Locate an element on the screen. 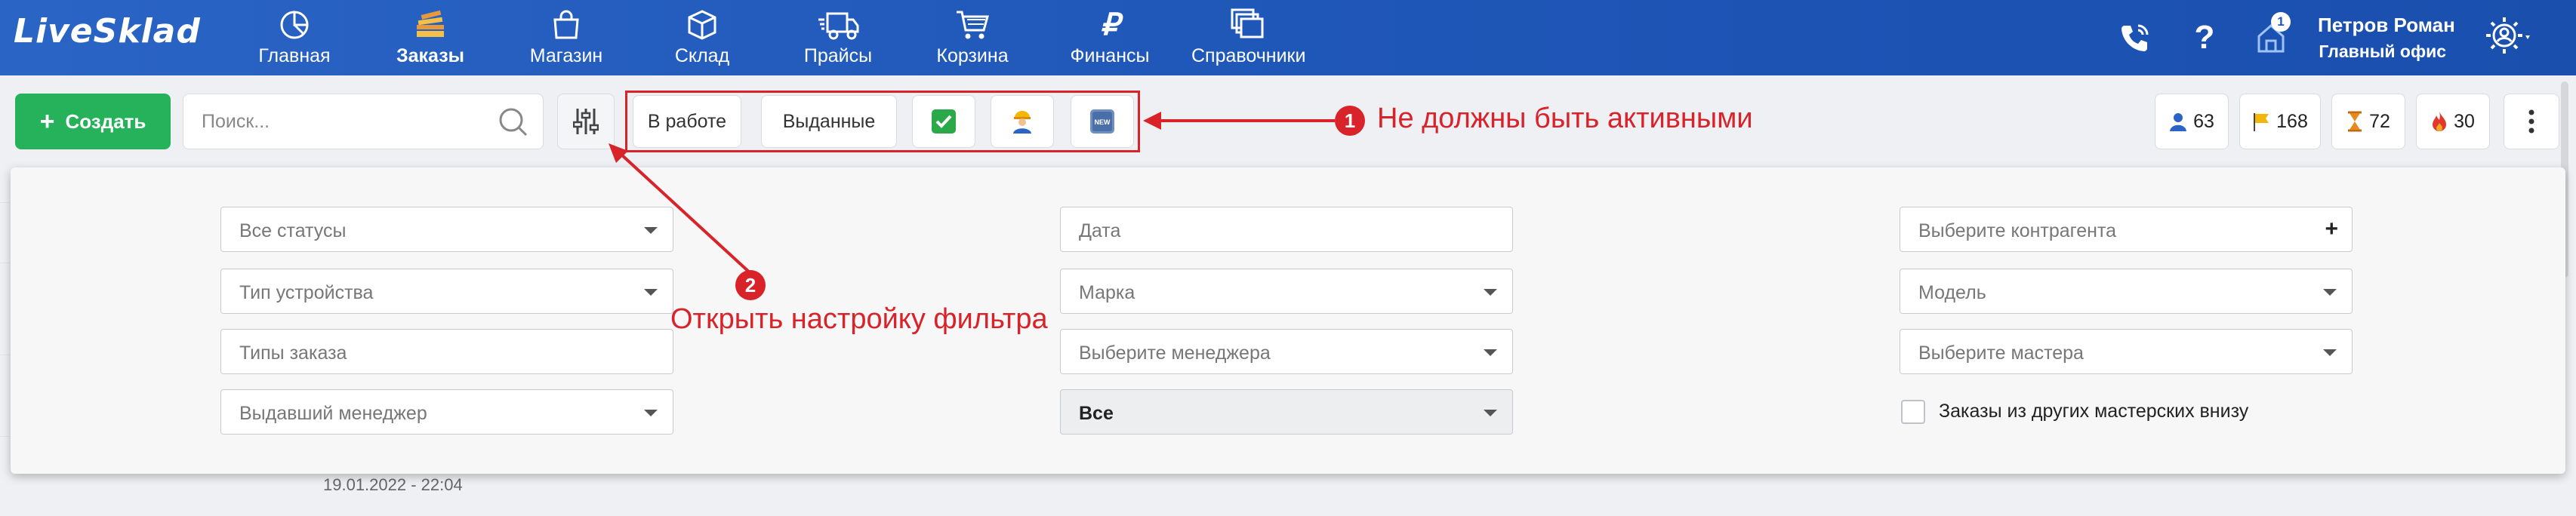 Image resolution: width=2576 pixels, height=516 pixels. counter-pending: 72 is located at coordinates (2368, 121).